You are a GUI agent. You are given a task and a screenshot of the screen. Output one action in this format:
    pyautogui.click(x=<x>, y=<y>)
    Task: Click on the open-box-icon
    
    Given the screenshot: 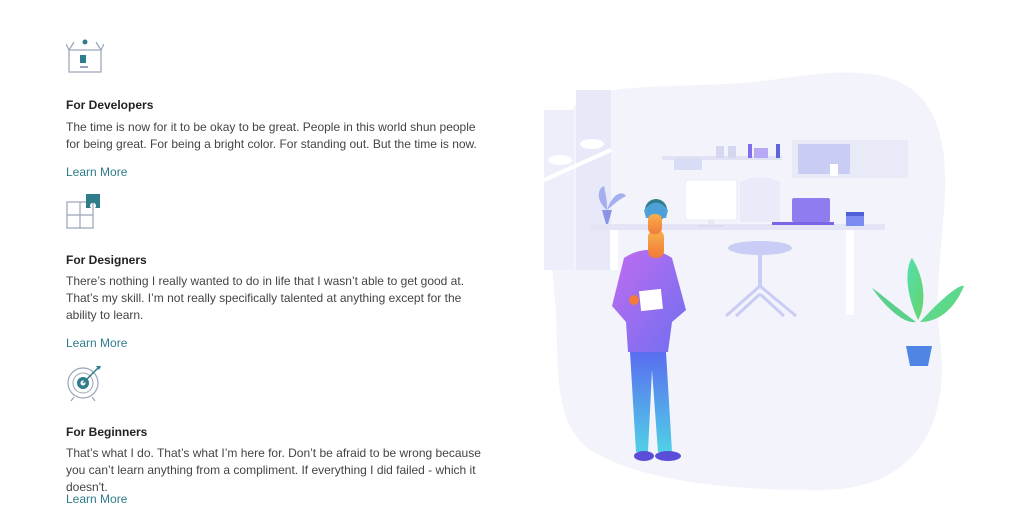 What is the action you would take?
    pyautogui.click(x=85, y=56)
    